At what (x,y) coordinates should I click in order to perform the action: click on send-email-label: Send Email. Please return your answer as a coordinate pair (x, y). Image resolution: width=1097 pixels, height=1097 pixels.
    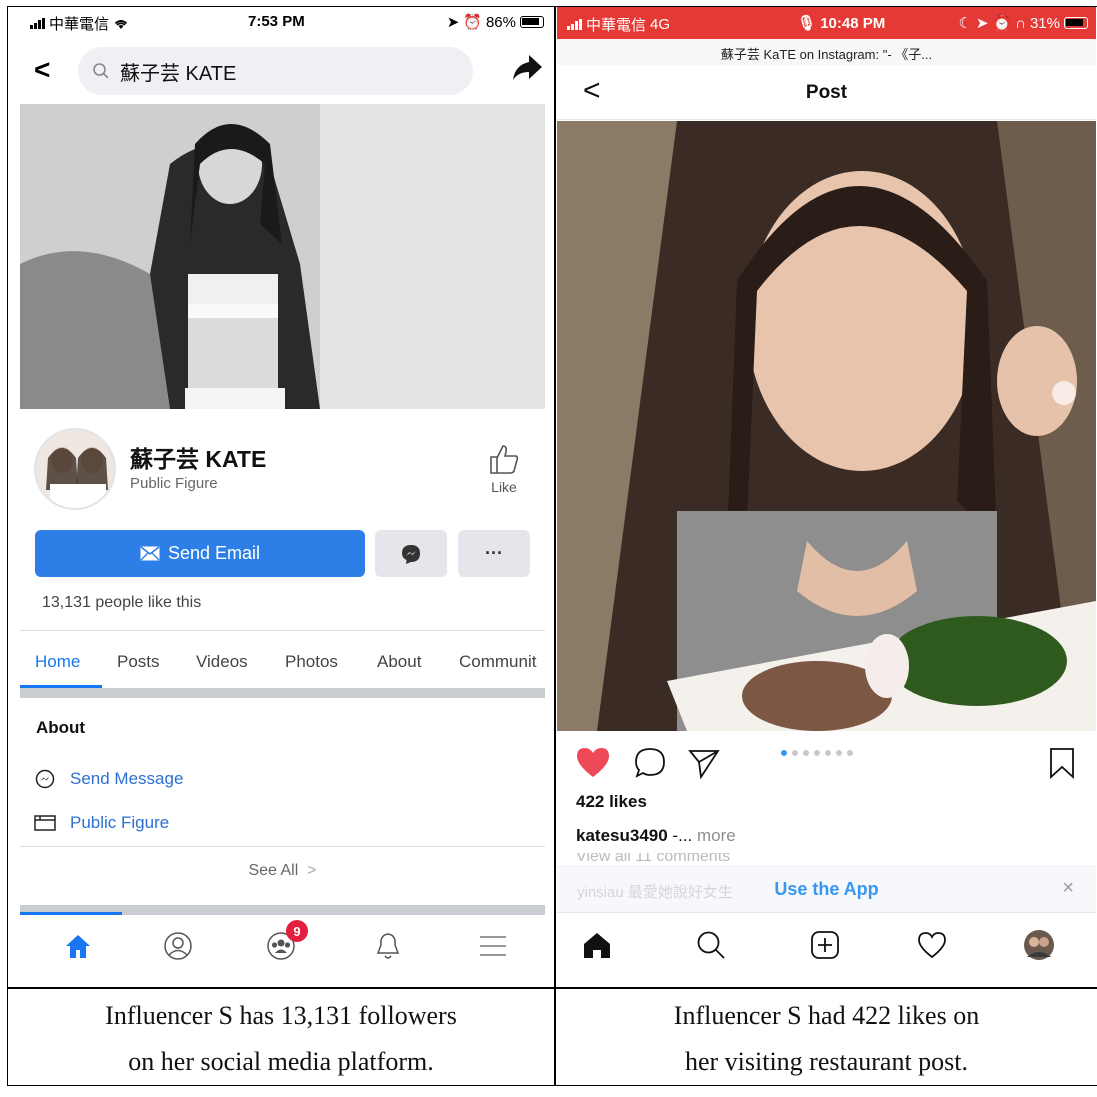
    Looking at the image, I should click on (214, 553).